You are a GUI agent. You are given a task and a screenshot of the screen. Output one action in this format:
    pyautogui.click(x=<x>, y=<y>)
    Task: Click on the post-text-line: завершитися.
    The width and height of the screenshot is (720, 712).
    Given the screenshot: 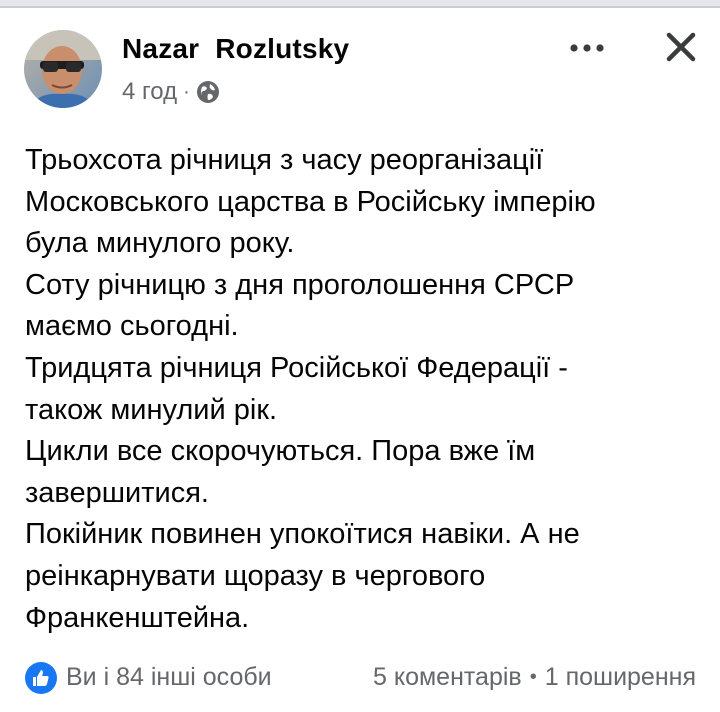 What is the action you would take?
    pyautogui.click(x=117, y=492)
    